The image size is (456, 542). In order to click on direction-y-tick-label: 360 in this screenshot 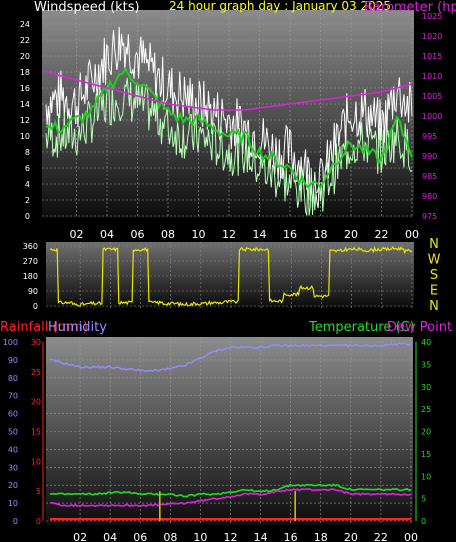, I will do `click(30, 246)`.